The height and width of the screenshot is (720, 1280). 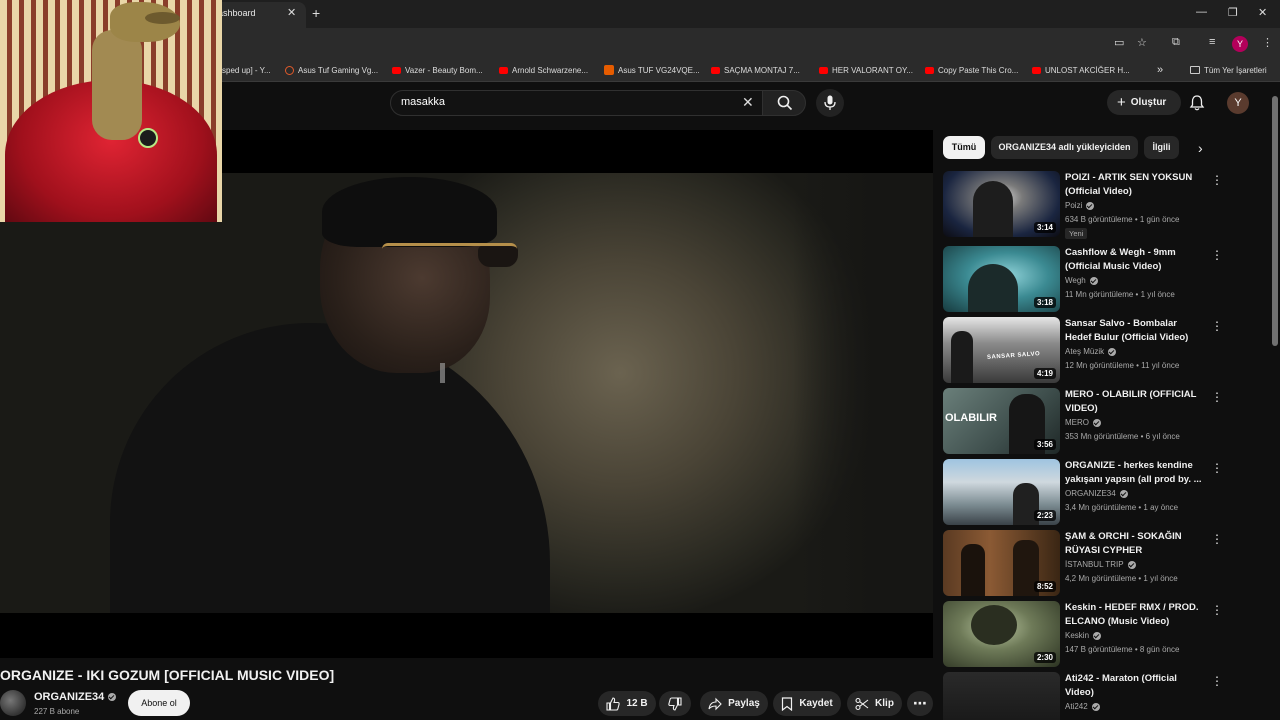 What do you see at coordinates (748, 102) in the screenshot?
I see `clear-search-icon: ✕` at bounding box center [748, 102].